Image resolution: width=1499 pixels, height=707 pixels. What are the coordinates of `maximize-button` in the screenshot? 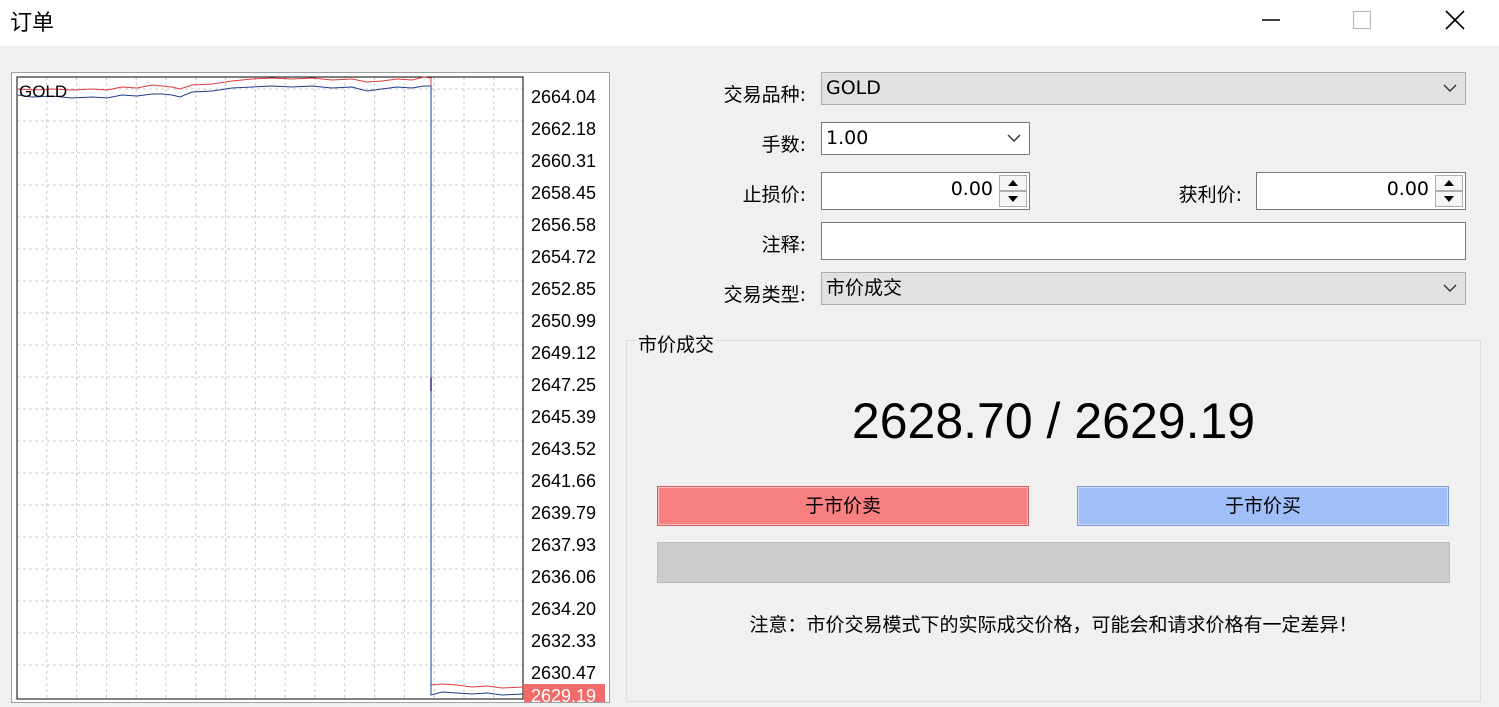 It's located at (1362, 20).